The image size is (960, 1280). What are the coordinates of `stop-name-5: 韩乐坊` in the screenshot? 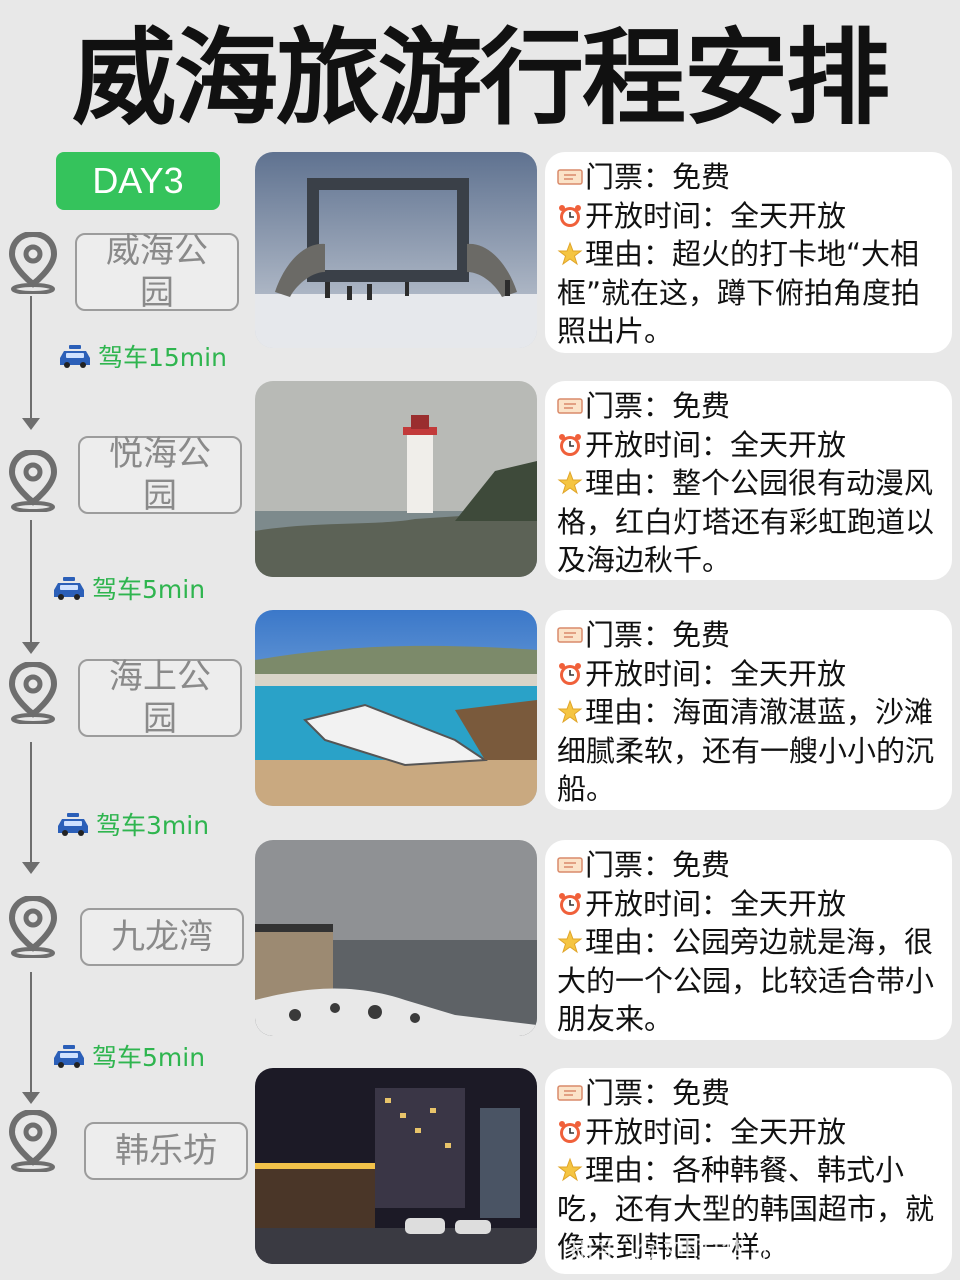 It's located at (166, 1151).